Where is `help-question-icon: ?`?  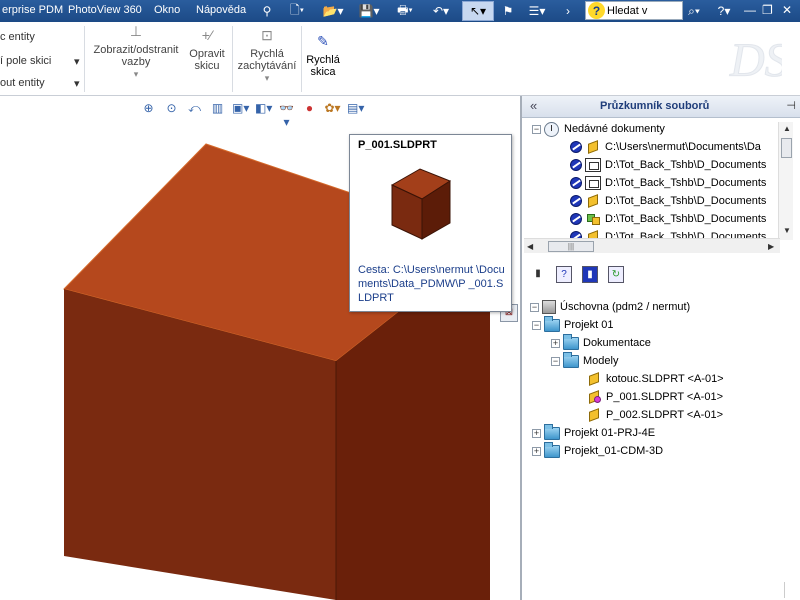 help-question-icon: ? is located at coordinates (596, 10).